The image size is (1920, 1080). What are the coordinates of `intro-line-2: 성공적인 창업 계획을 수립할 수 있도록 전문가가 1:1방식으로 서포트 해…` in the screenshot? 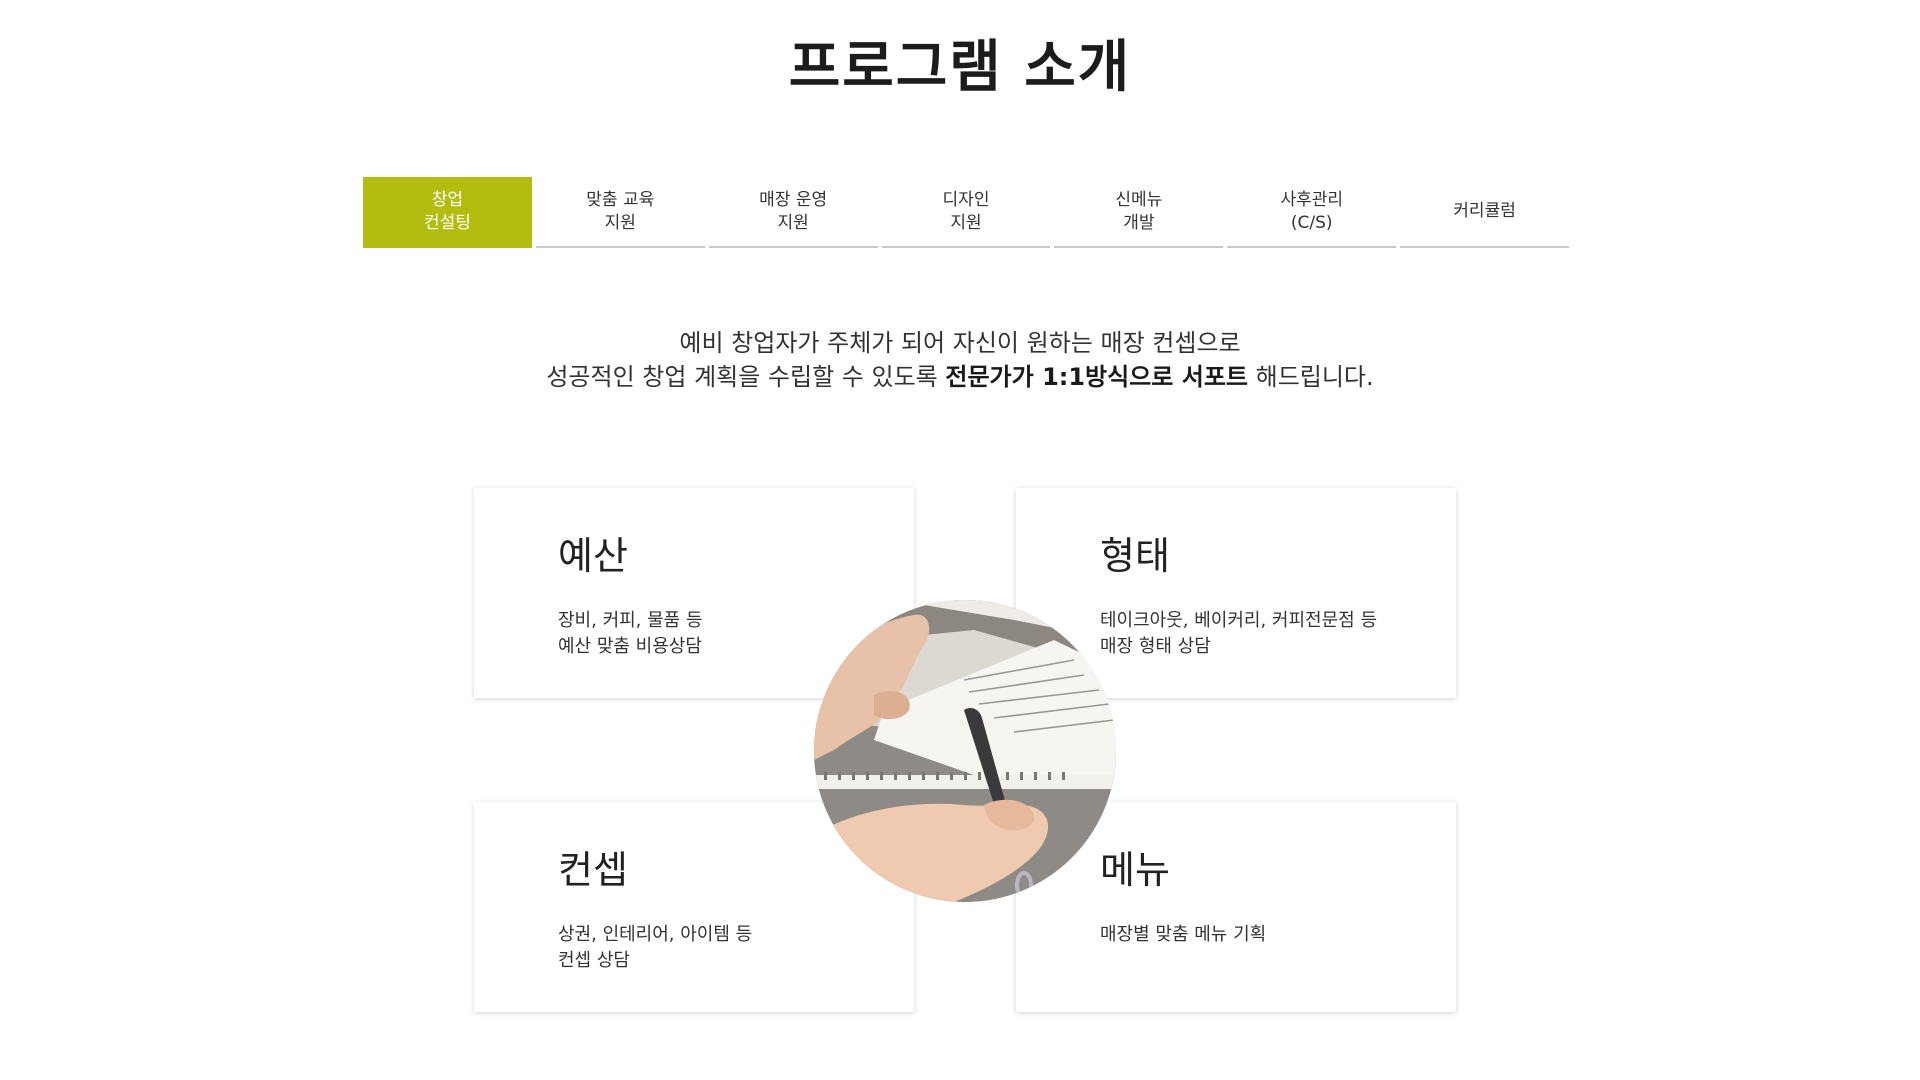 It's located at (960, 377).